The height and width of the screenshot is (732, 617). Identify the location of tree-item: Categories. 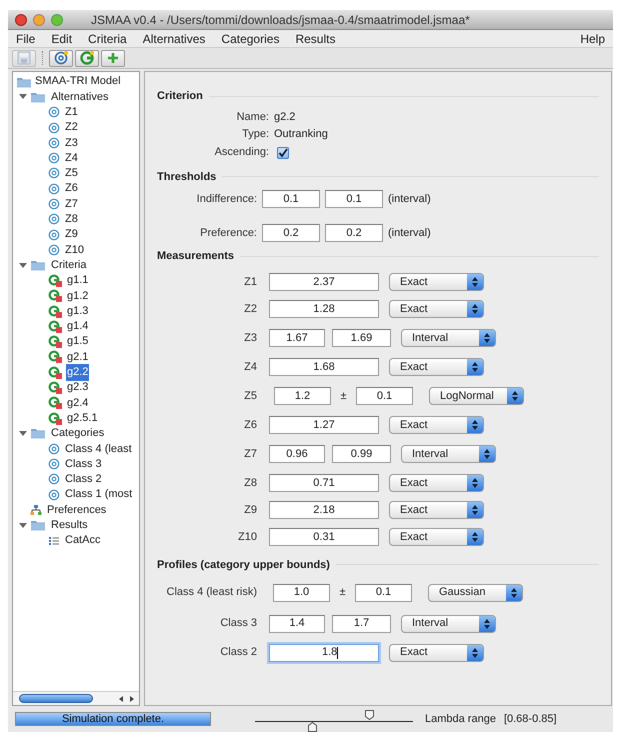
(78, 433).